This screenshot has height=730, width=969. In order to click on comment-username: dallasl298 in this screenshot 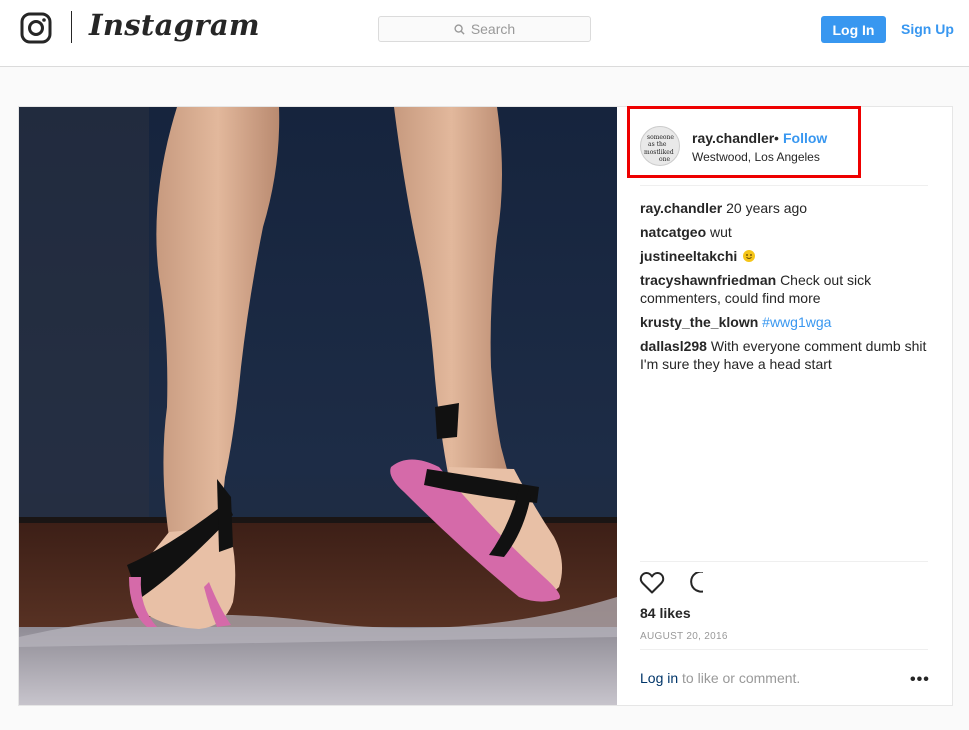, I will do `click(673, 346)`.